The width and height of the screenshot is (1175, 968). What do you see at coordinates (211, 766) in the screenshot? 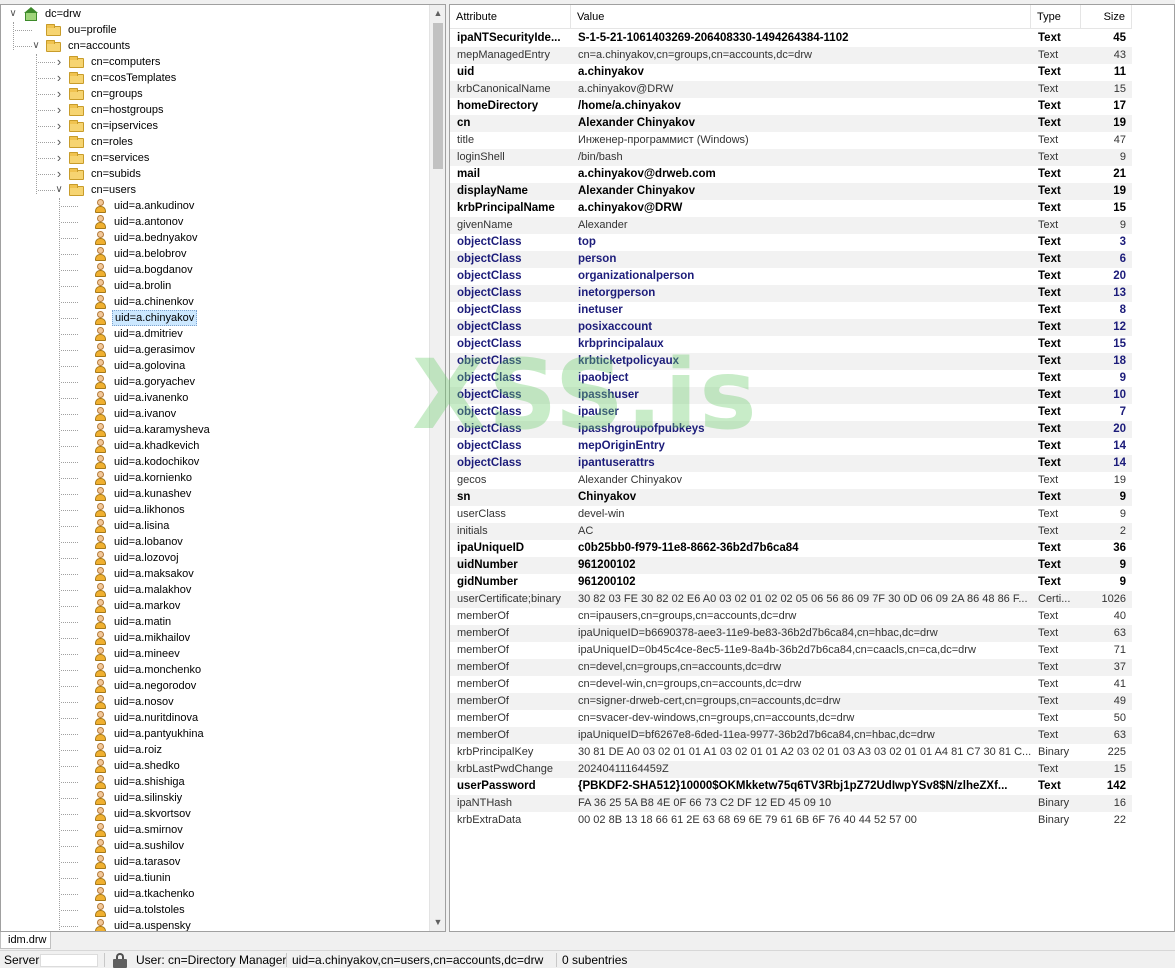
I see `tree-node: uid=a.shedko` at bounding box center [211, 766].